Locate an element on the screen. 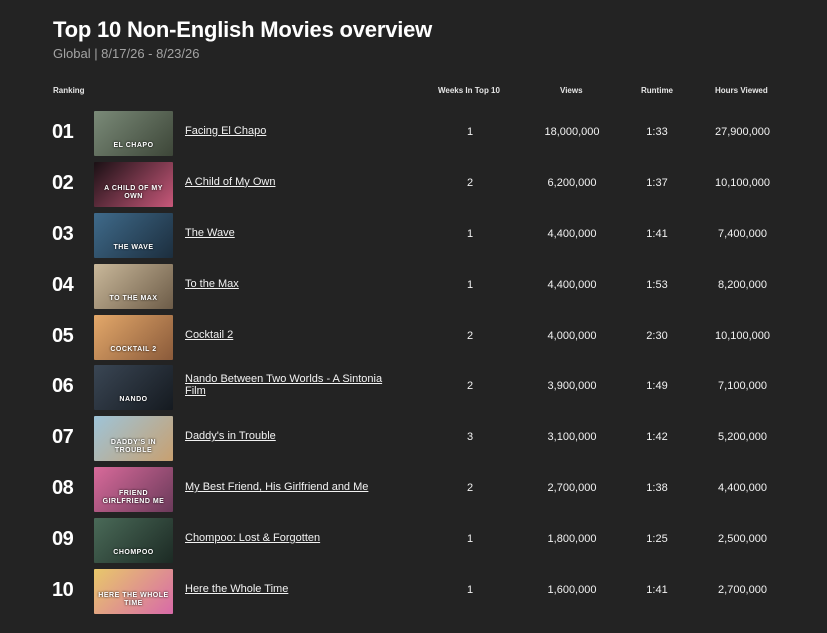 The height and width of the screenshot is (633, 827). runtime-value: 1:53 is located at coordinates (657, 284).